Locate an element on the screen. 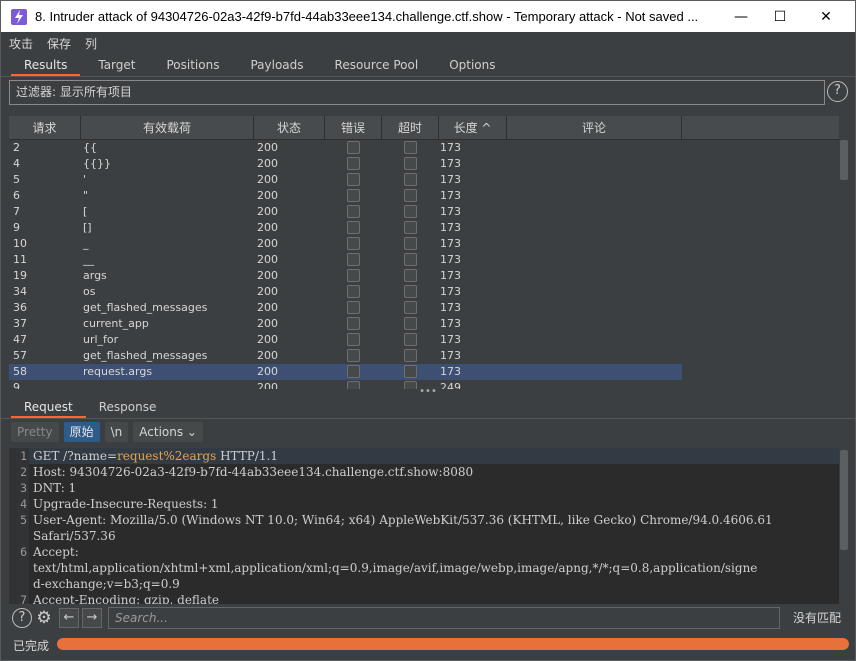 This screenshot has height=661, width=856. request-header-line: Safari/537.36 is located at coordinates (74, 536).